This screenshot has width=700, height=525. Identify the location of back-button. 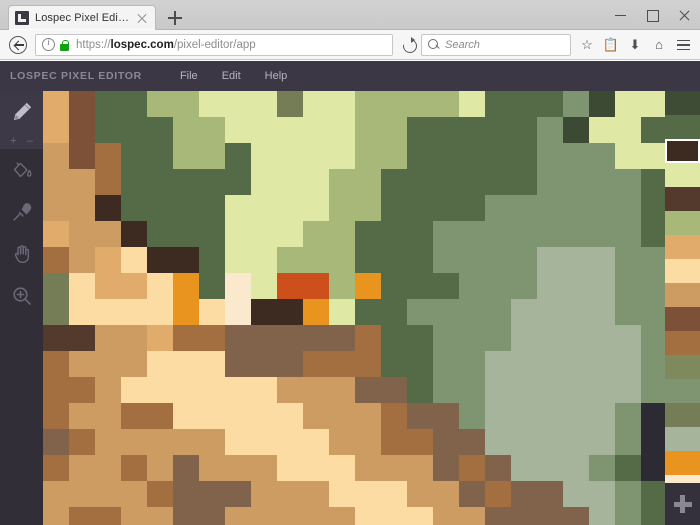
(18, 45).